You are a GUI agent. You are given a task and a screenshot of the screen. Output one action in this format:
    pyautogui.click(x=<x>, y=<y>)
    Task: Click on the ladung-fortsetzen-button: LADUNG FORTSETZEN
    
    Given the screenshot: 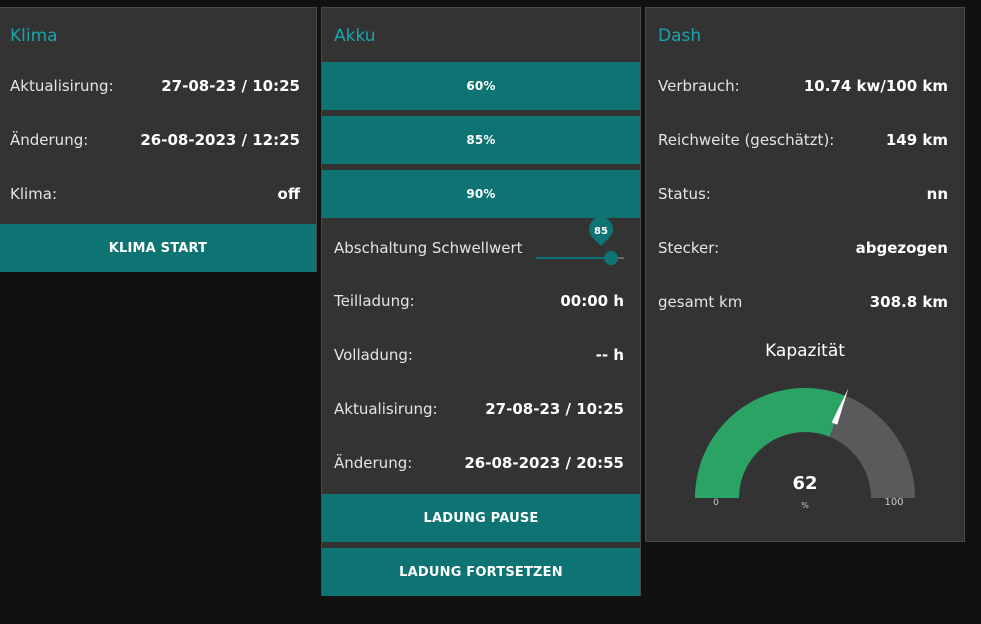 What is the action you would take?
    pyautogui.click(x=481, y=572)
    